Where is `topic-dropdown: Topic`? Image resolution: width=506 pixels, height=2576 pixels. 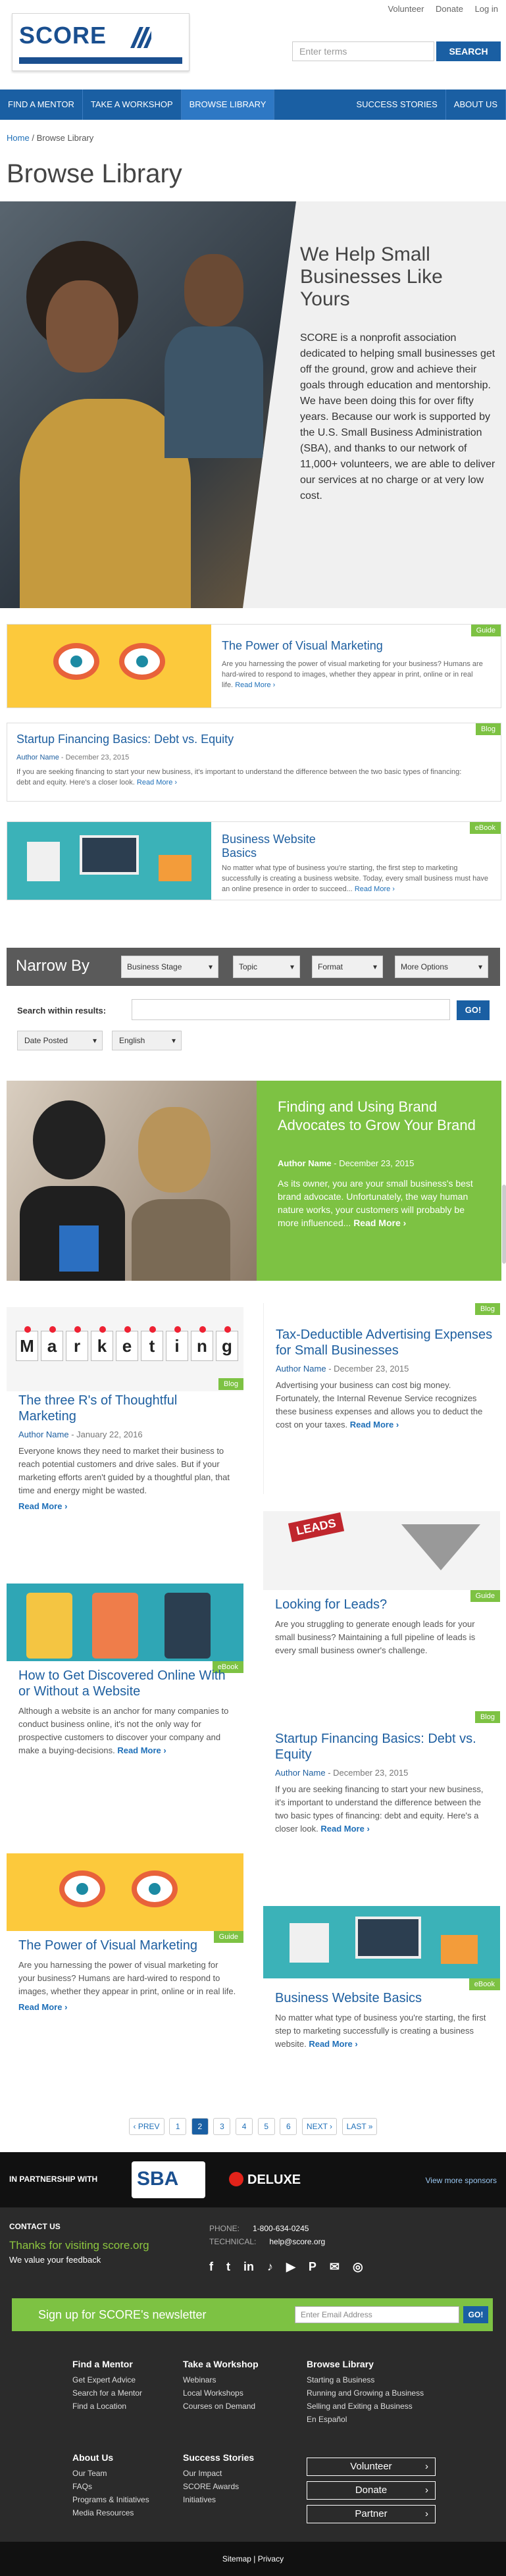 topic-dropdown: Topic is located at coordinates (267, 967).